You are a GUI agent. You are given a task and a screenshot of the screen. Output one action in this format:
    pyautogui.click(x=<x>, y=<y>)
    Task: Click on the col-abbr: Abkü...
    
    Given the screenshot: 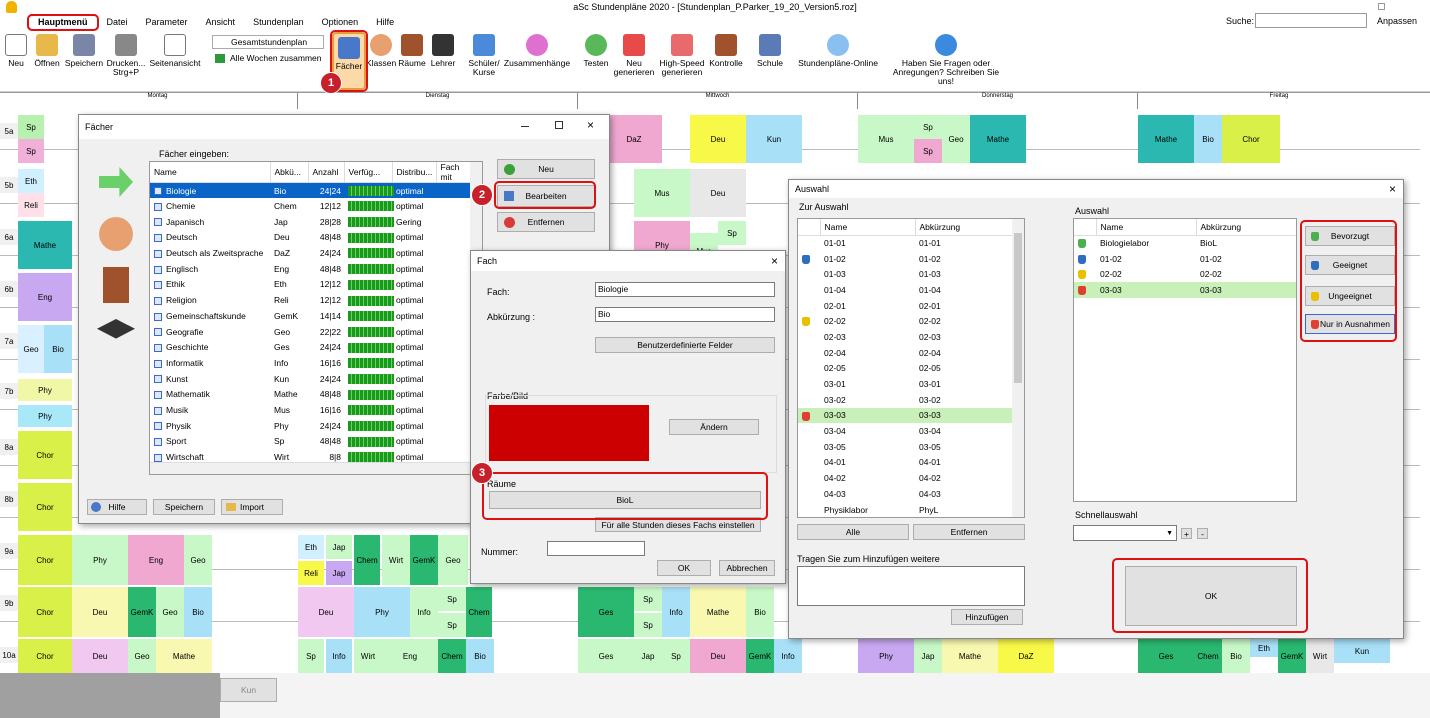 What is the action you would take?
    pyautogui.click(x=289, y=172)
    